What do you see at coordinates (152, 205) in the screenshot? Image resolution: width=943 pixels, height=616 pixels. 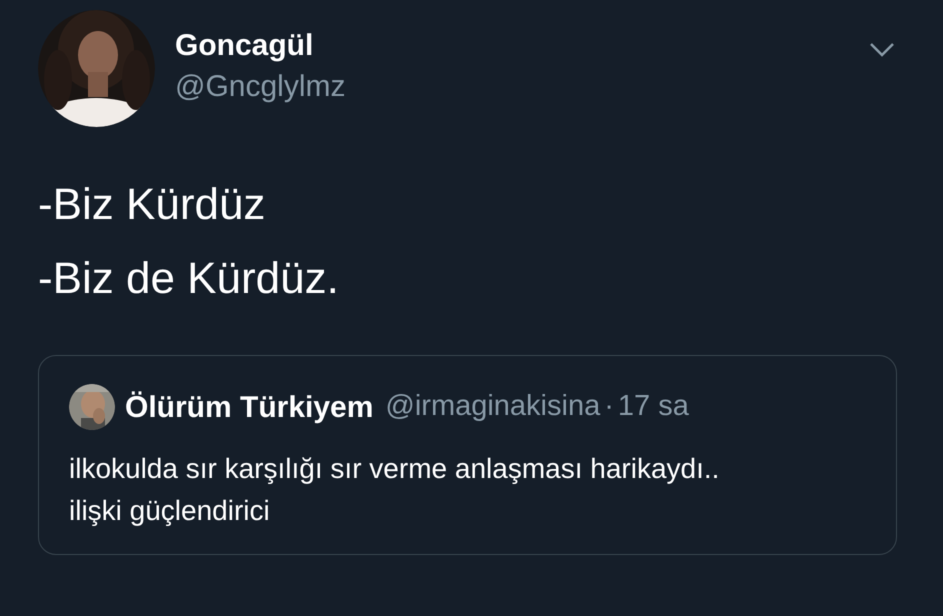 I see `tweet-text: -Biz Kürdüz` at bounding box center [152, 205].